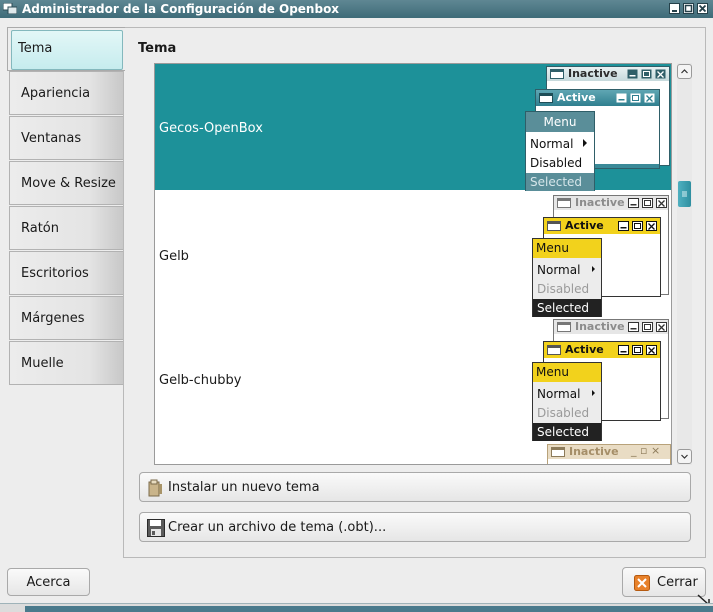 The image size is (713, 612). Describe the element at coordinates (684, 194) in the screenshot. I see `scroll-thumb` at that location.